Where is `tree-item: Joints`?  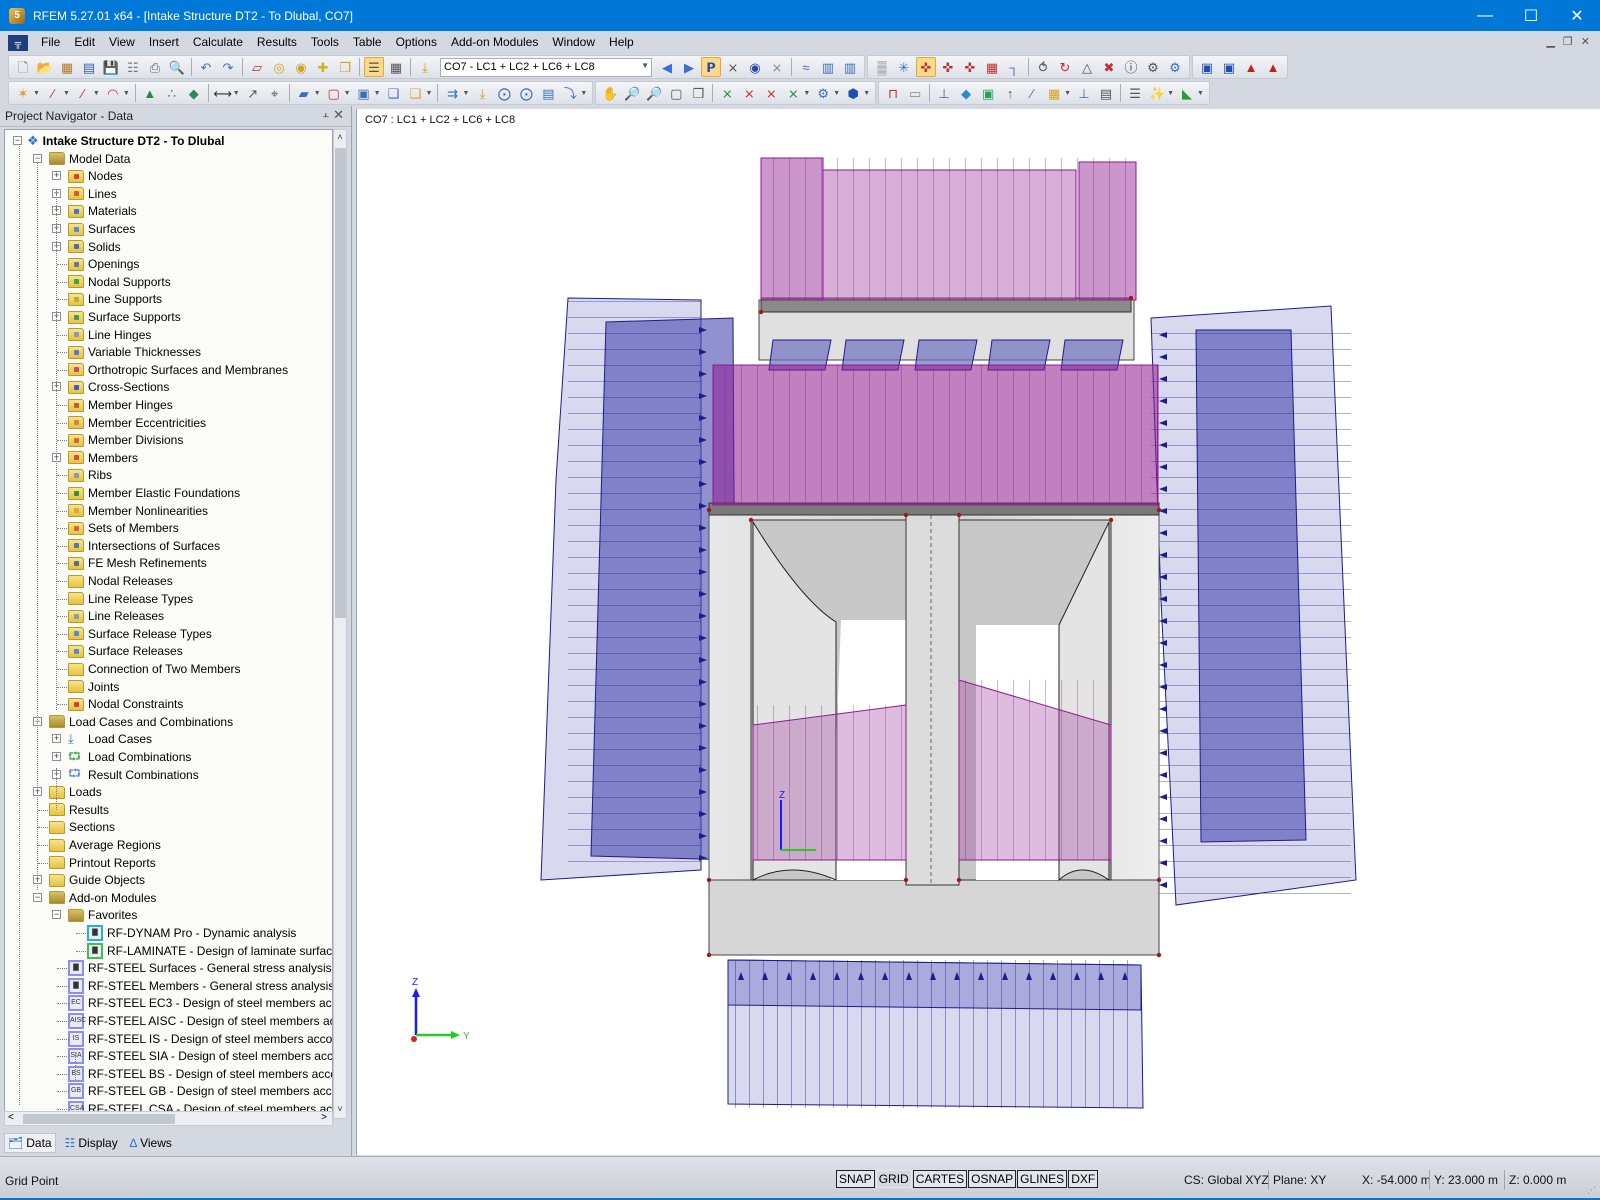 tree-item: Joints is located at coordinates (85, 687).